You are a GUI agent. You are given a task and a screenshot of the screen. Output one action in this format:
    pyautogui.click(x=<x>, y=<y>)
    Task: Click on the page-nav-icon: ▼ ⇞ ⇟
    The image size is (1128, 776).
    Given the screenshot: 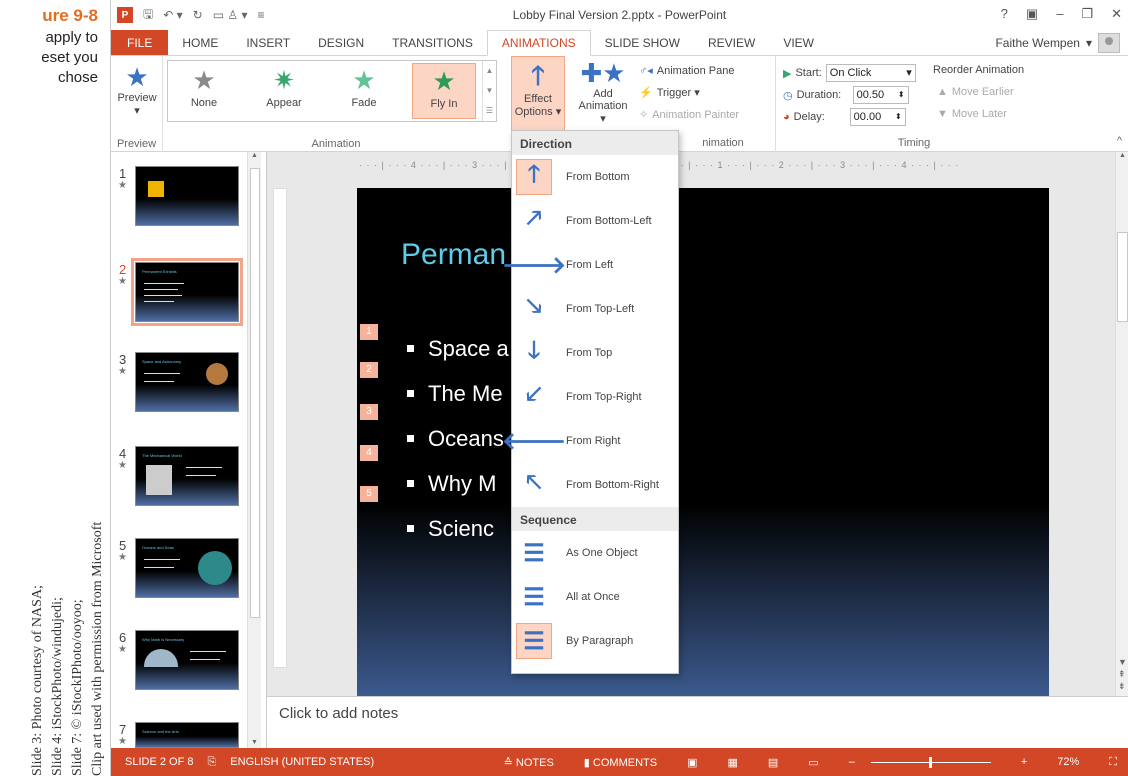 What is the action you would take?
    pyautogui.click(x=1122, y=674)
    